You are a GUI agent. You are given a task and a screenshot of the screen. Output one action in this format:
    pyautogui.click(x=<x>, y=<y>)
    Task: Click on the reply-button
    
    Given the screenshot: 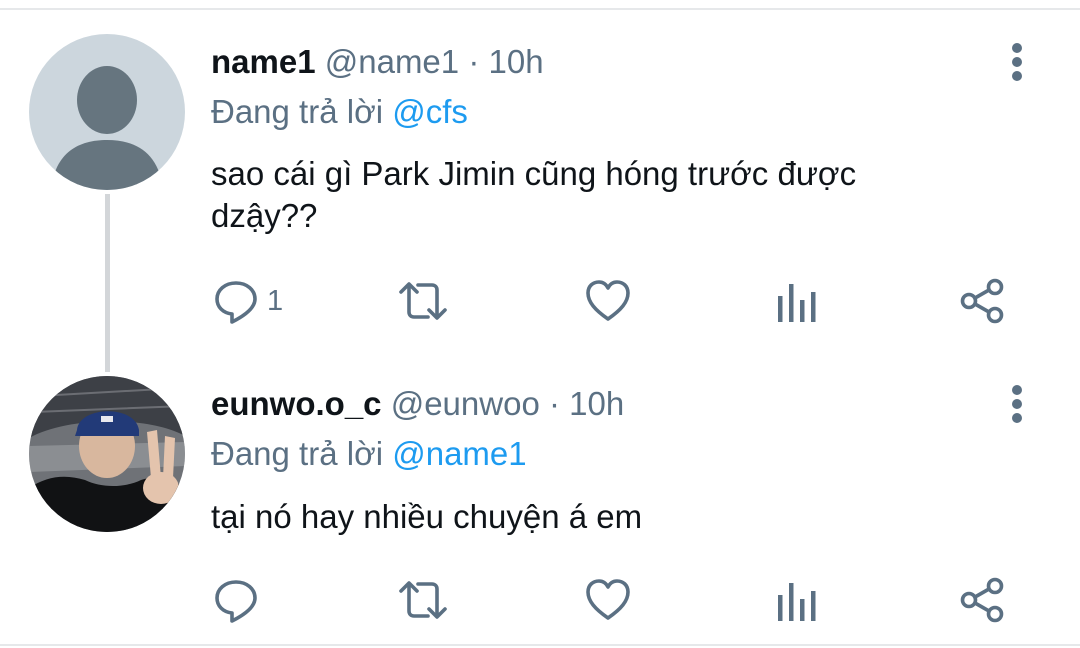 What is the action you would take?
    pyautogui.click(x=240, y=600)
    